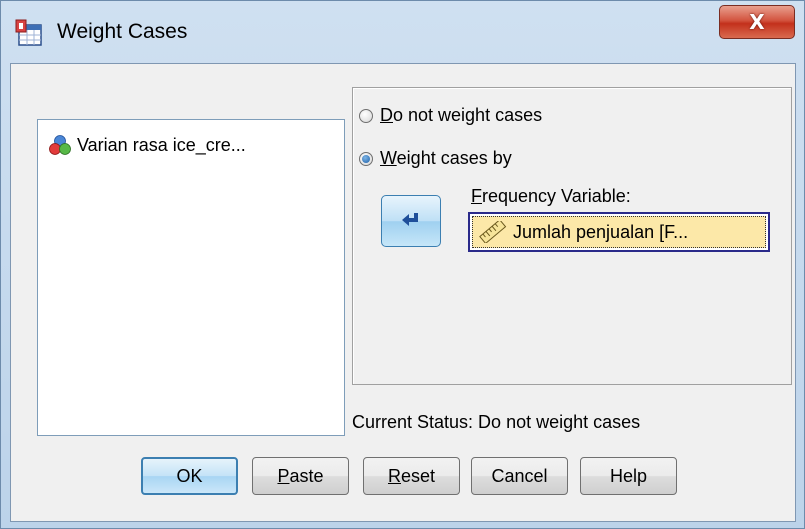  I want to click on reset-button: Reset, so click(411, 476).